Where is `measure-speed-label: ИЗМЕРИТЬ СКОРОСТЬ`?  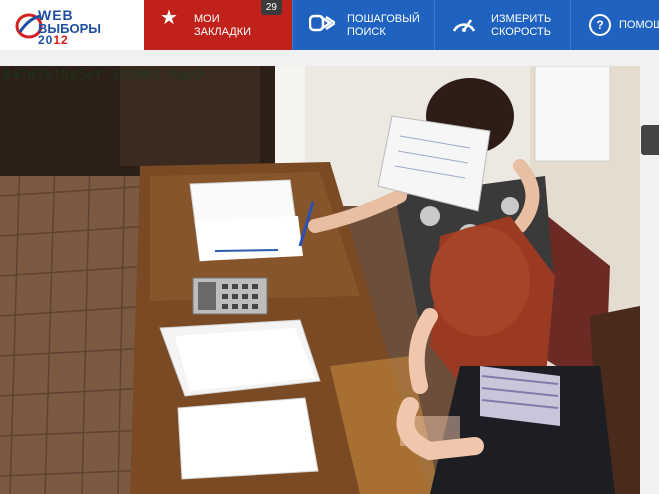
measure-speed-label: ИЗМЕРИТЬ СКОРОСТЬ is located at coordinates (521, 25).